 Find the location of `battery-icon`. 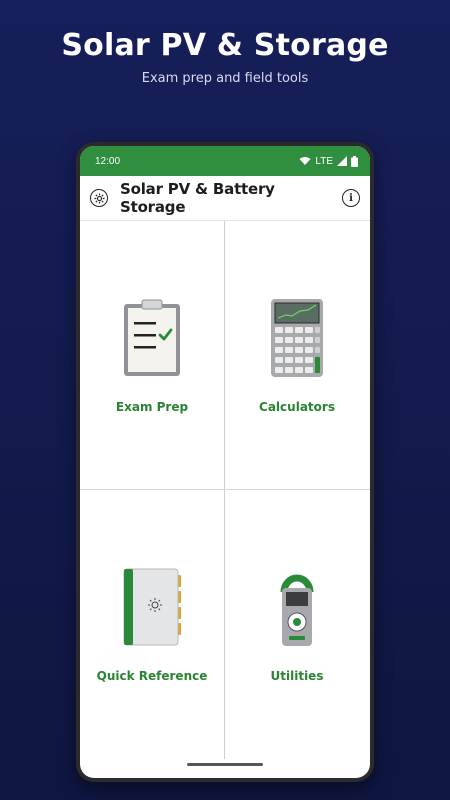

battery-icon is located at coordinates (354, 161).